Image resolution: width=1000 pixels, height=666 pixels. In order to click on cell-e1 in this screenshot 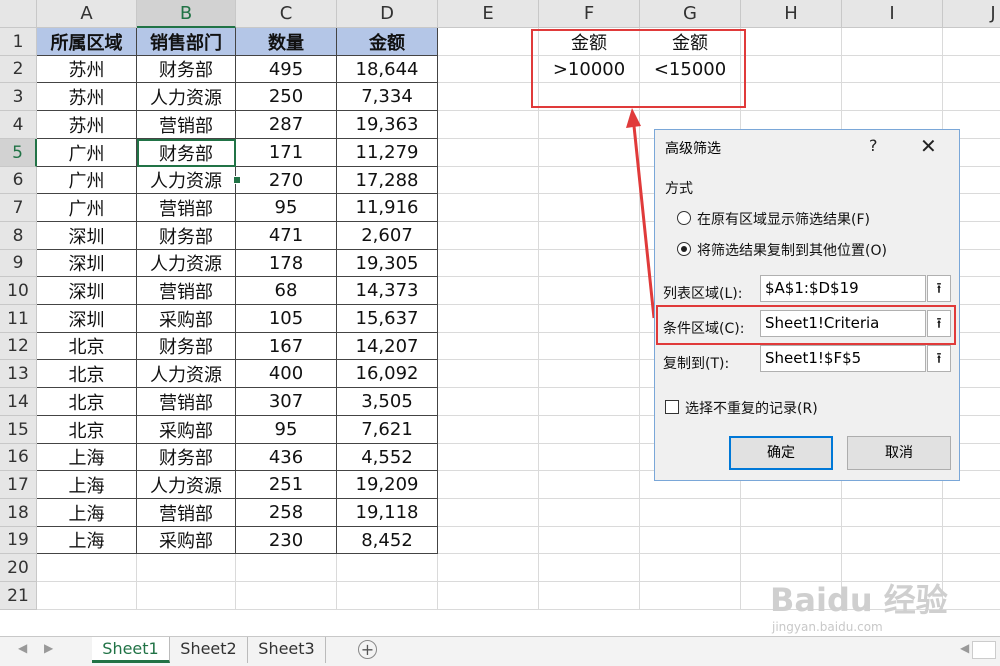, I will do `click(488, 42)`.